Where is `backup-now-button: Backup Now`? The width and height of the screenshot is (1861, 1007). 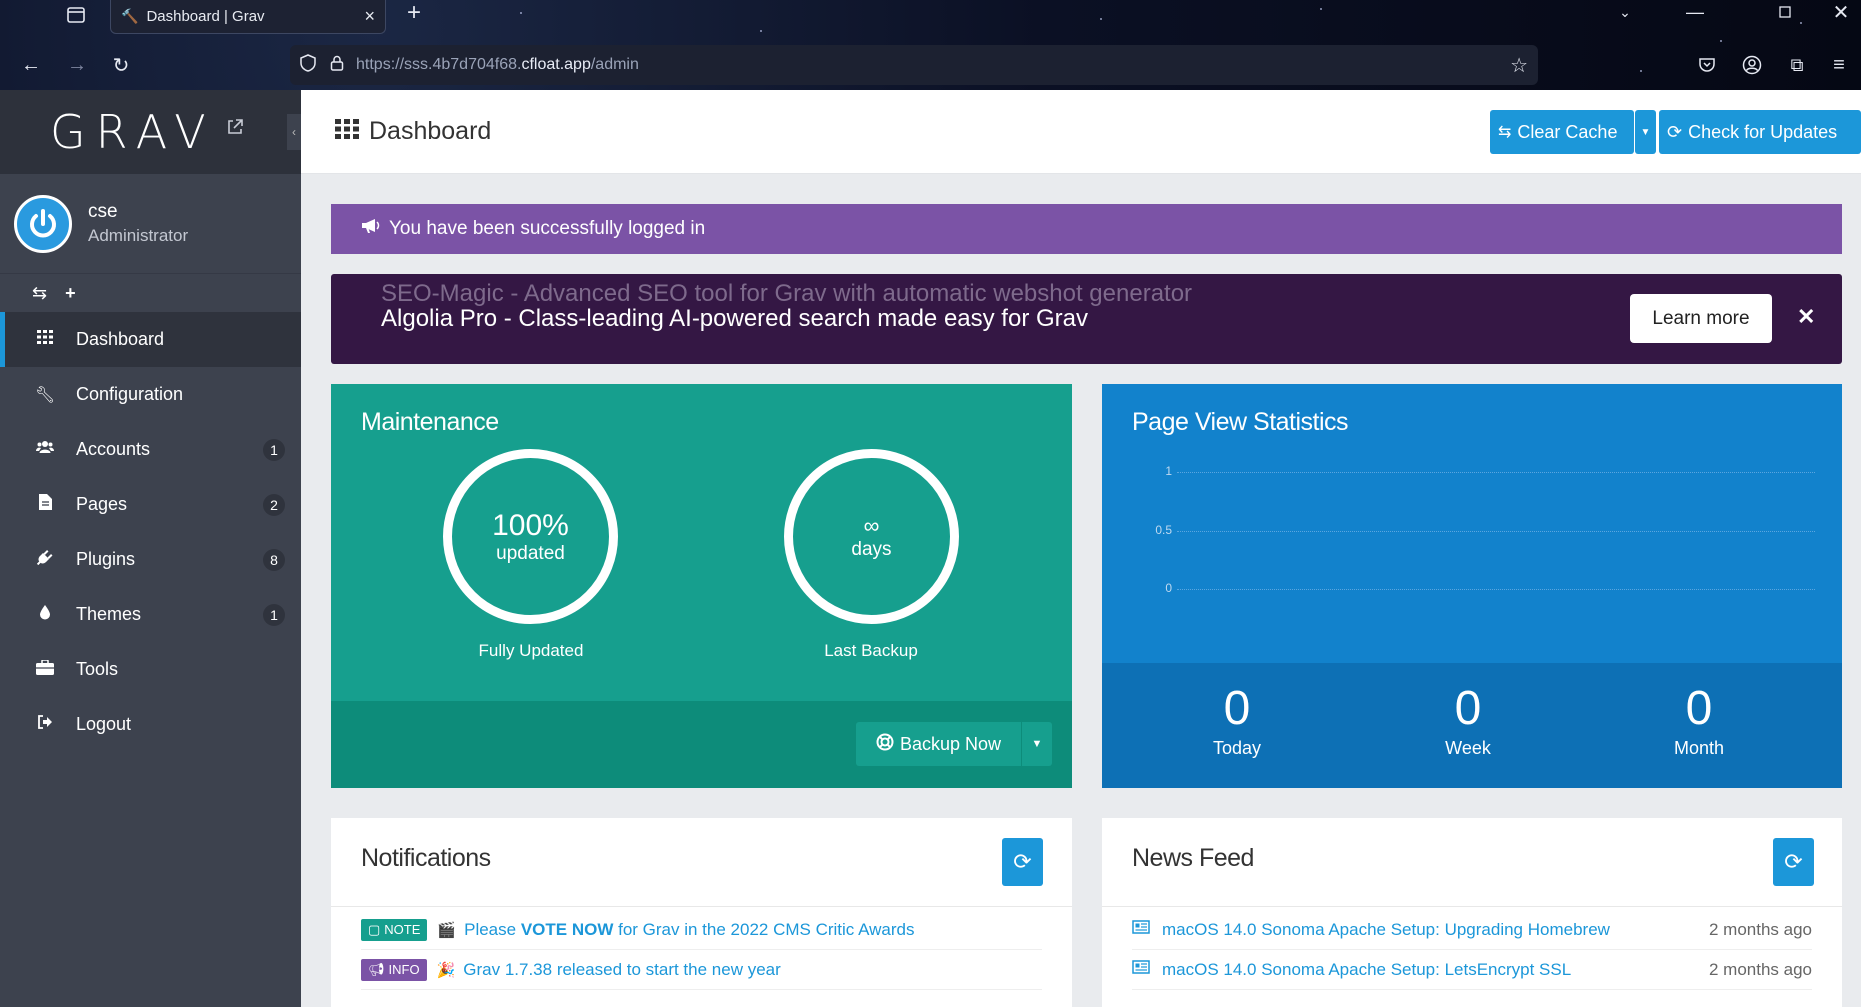
backup-now-button: Backup Now is located at coordinates (938, 744).